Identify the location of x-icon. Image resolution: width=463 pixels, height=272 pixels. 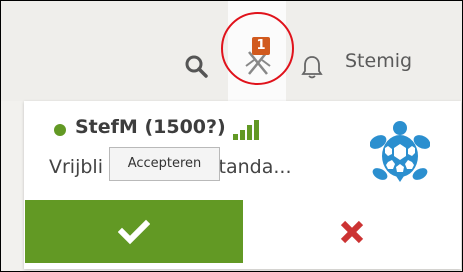
(352, 231).